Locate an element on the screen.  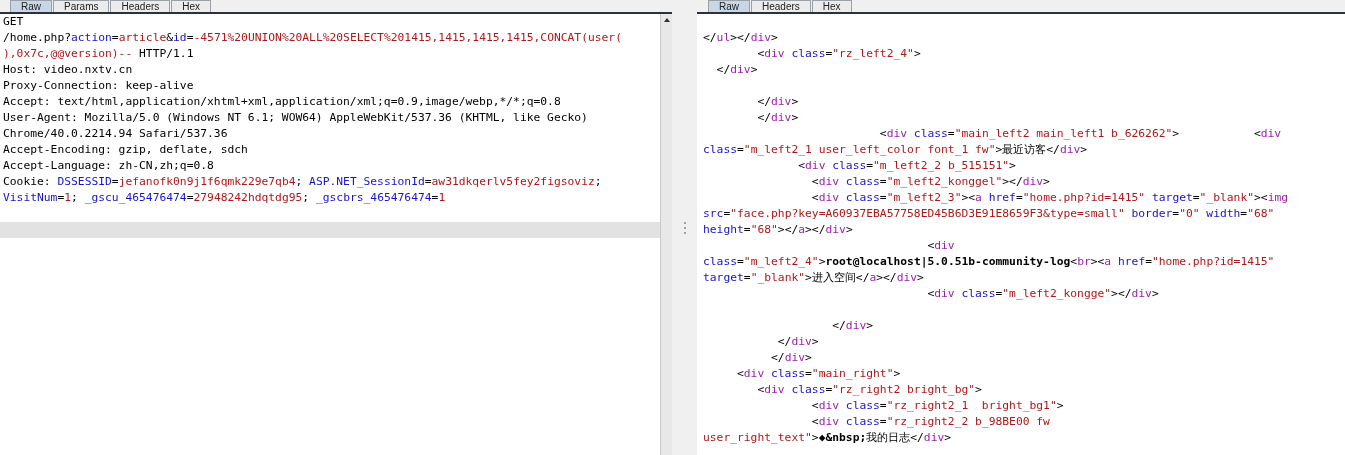
scrollbar is located at coordinates (666, 234).